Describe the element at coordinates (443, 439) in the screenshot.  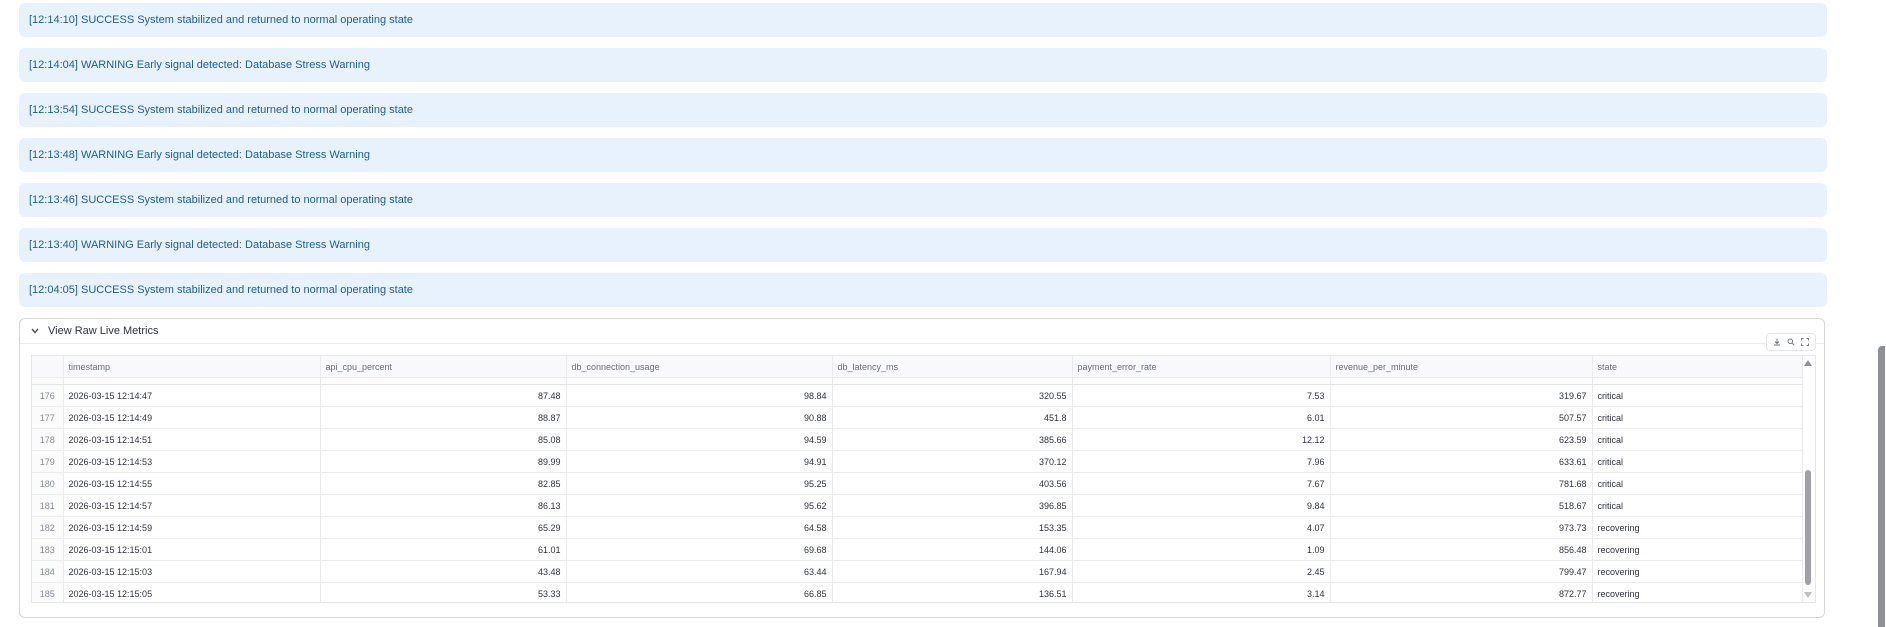
I see `cell-api-cpu-percent: 85.08` at that location.